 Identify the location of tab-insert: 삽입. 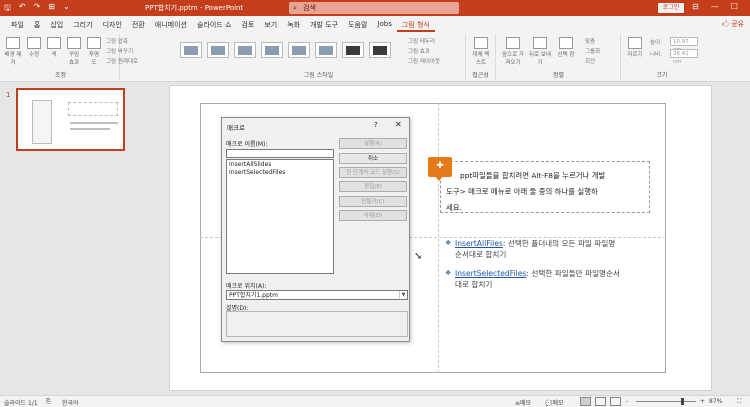
(56, 24).